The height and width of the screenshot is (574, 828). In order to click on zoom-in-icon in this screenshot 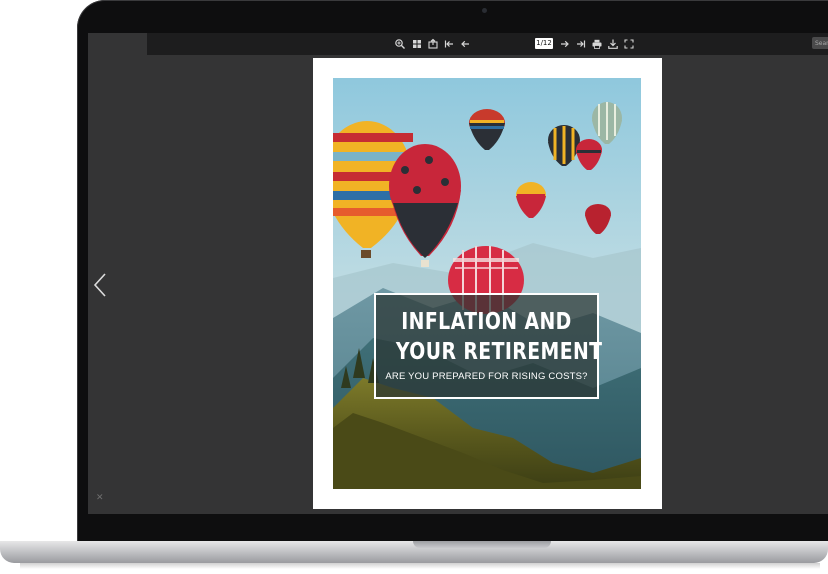, I will do `click(400, 44)`.